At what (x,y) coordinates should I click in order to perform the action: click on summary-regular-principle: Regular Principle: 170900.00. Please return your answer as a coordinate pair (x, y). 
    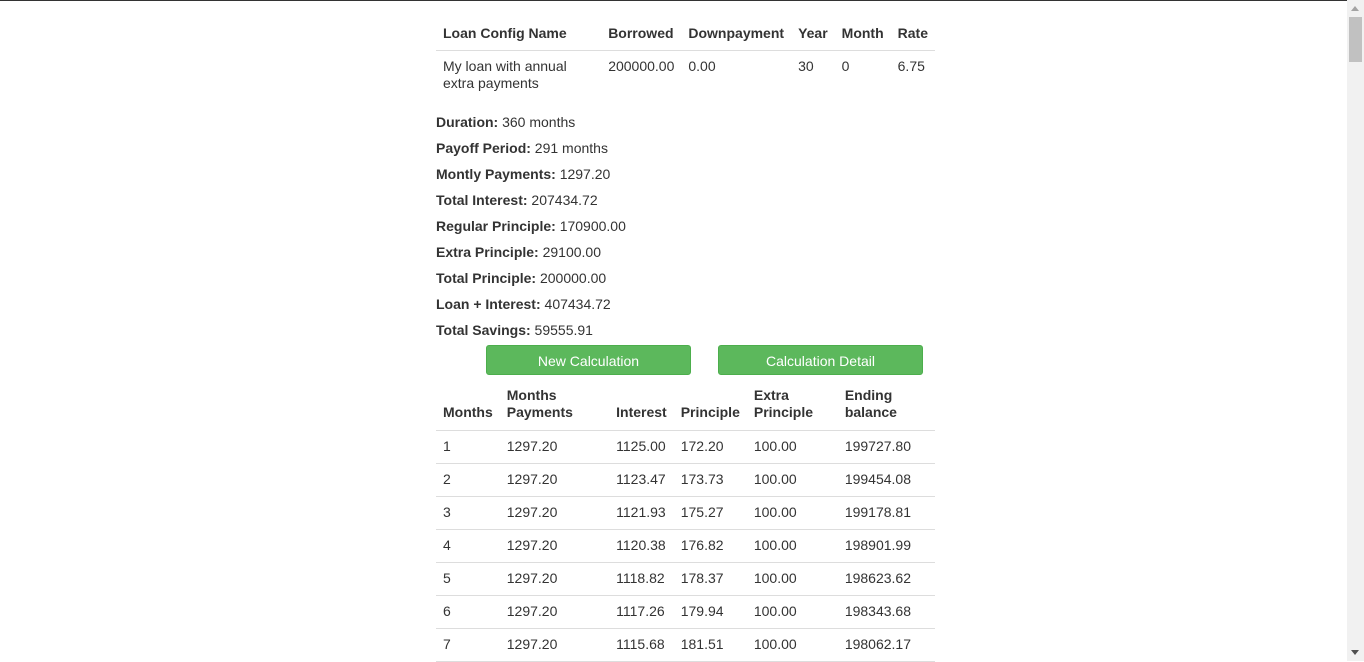
    Looking at the image, I should click on (685, 231).